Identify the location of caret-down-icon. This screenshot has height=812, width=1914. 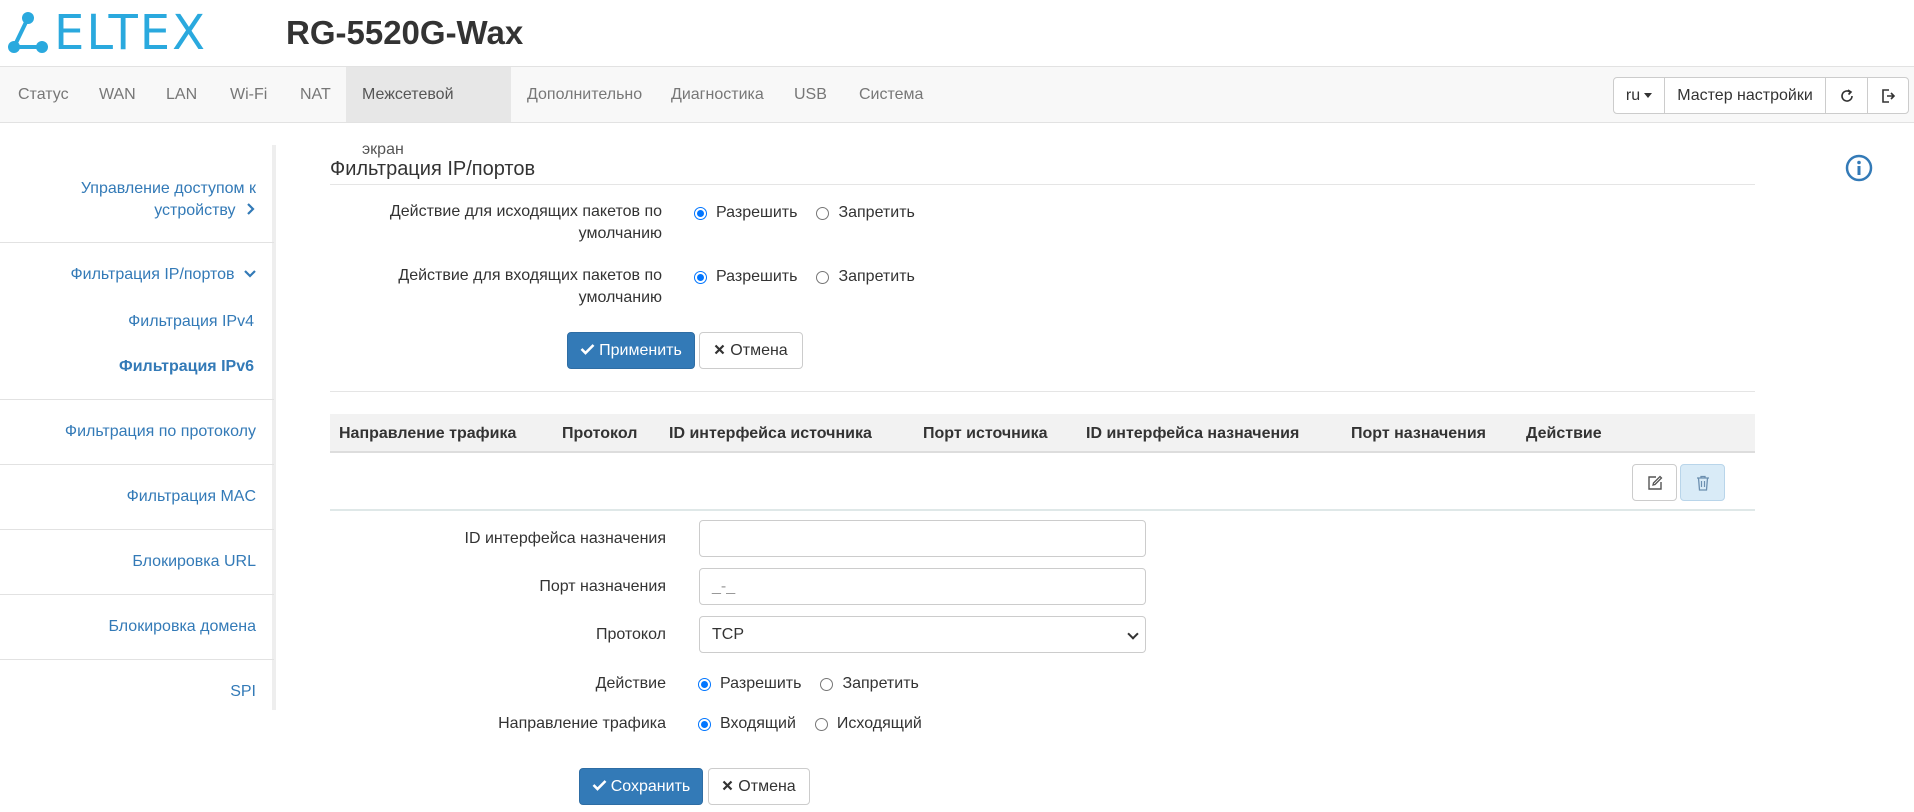
(1648, 96).